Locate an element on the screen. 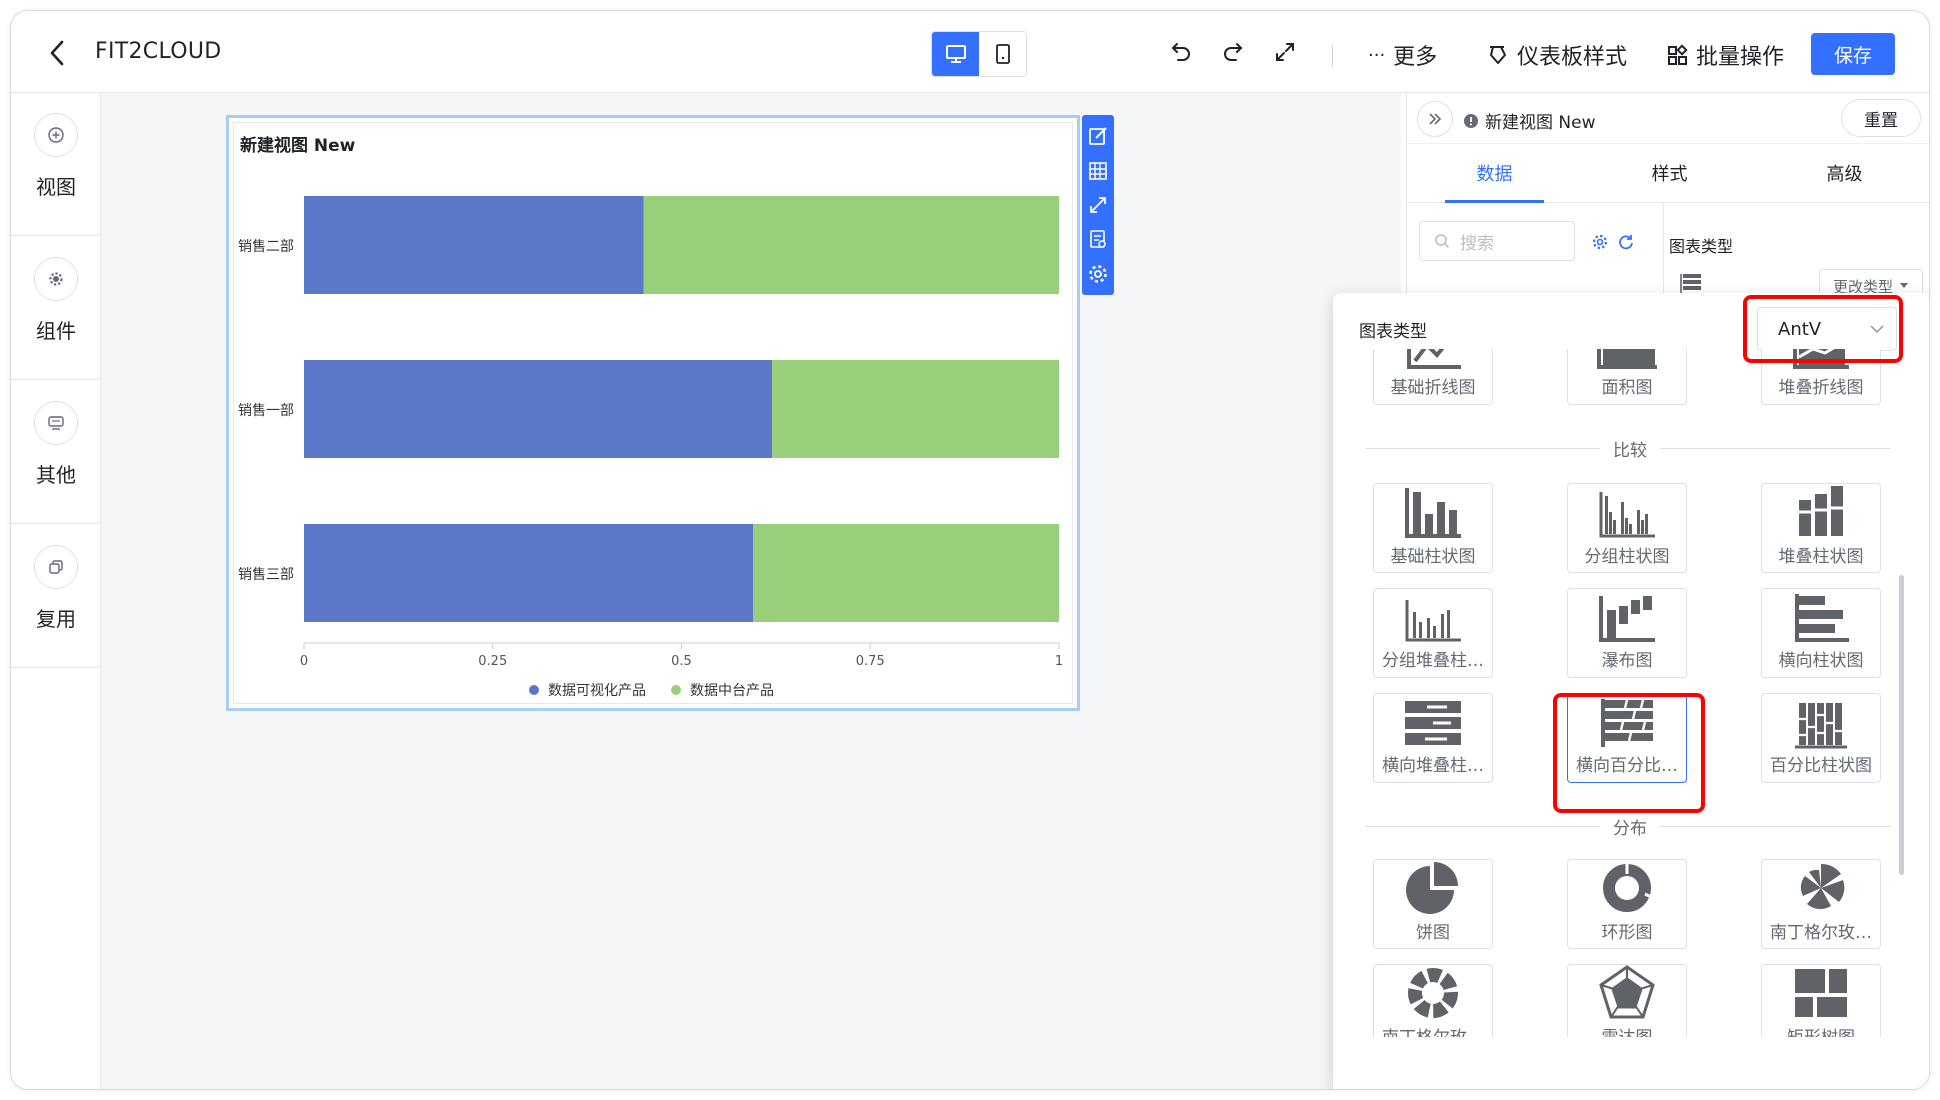  refresh-icon is located at coordinates (1626, 242).